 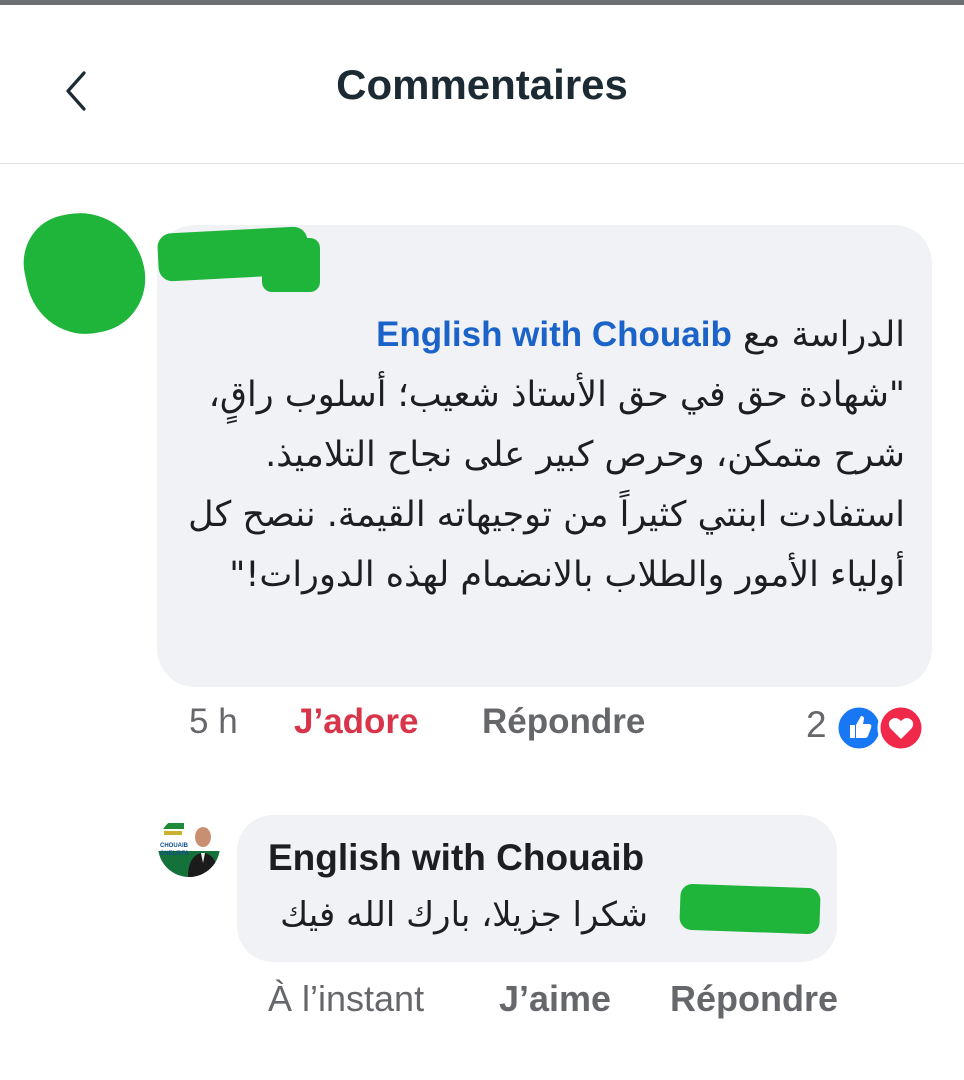 I want to click on reaction-summary, so click(x=883, y=728).